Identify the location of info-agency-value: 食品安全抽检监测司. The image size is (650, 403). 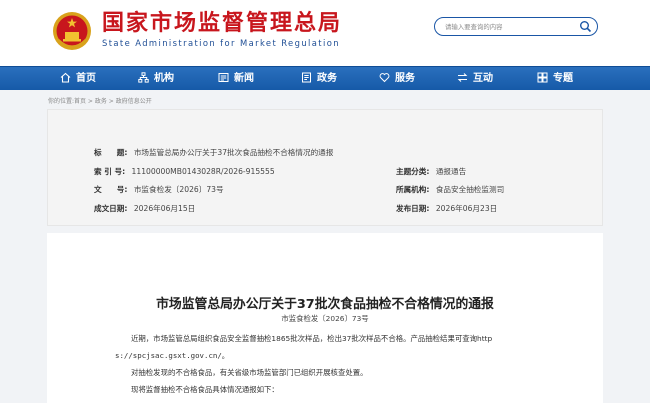
(470, 189).